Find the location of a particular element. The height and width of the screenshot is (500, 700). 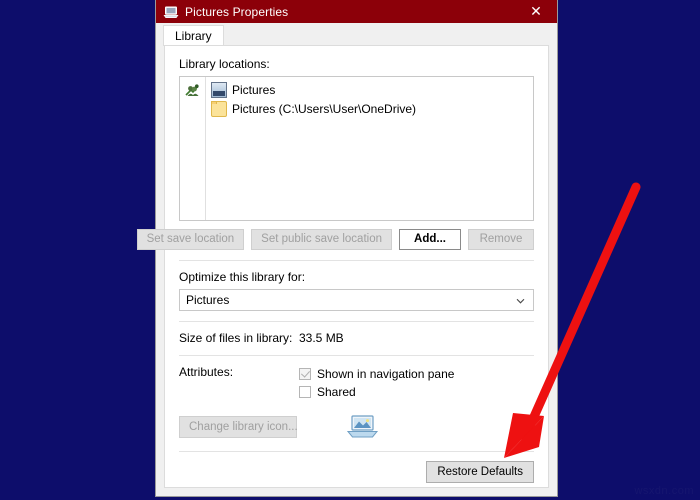

optimize-selected-value: Pictures is located at coordinates (208, 300).